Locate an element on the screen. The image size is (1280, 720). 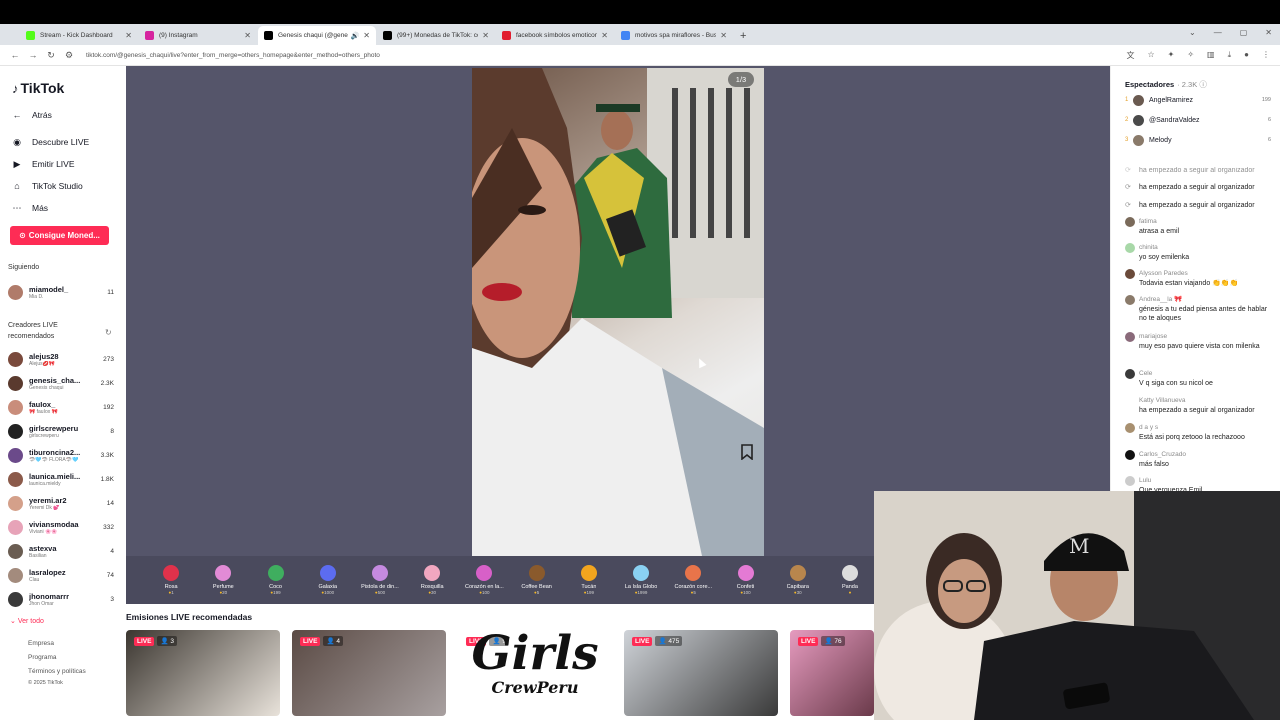
gift-icon is located at coordinates (223, 573).